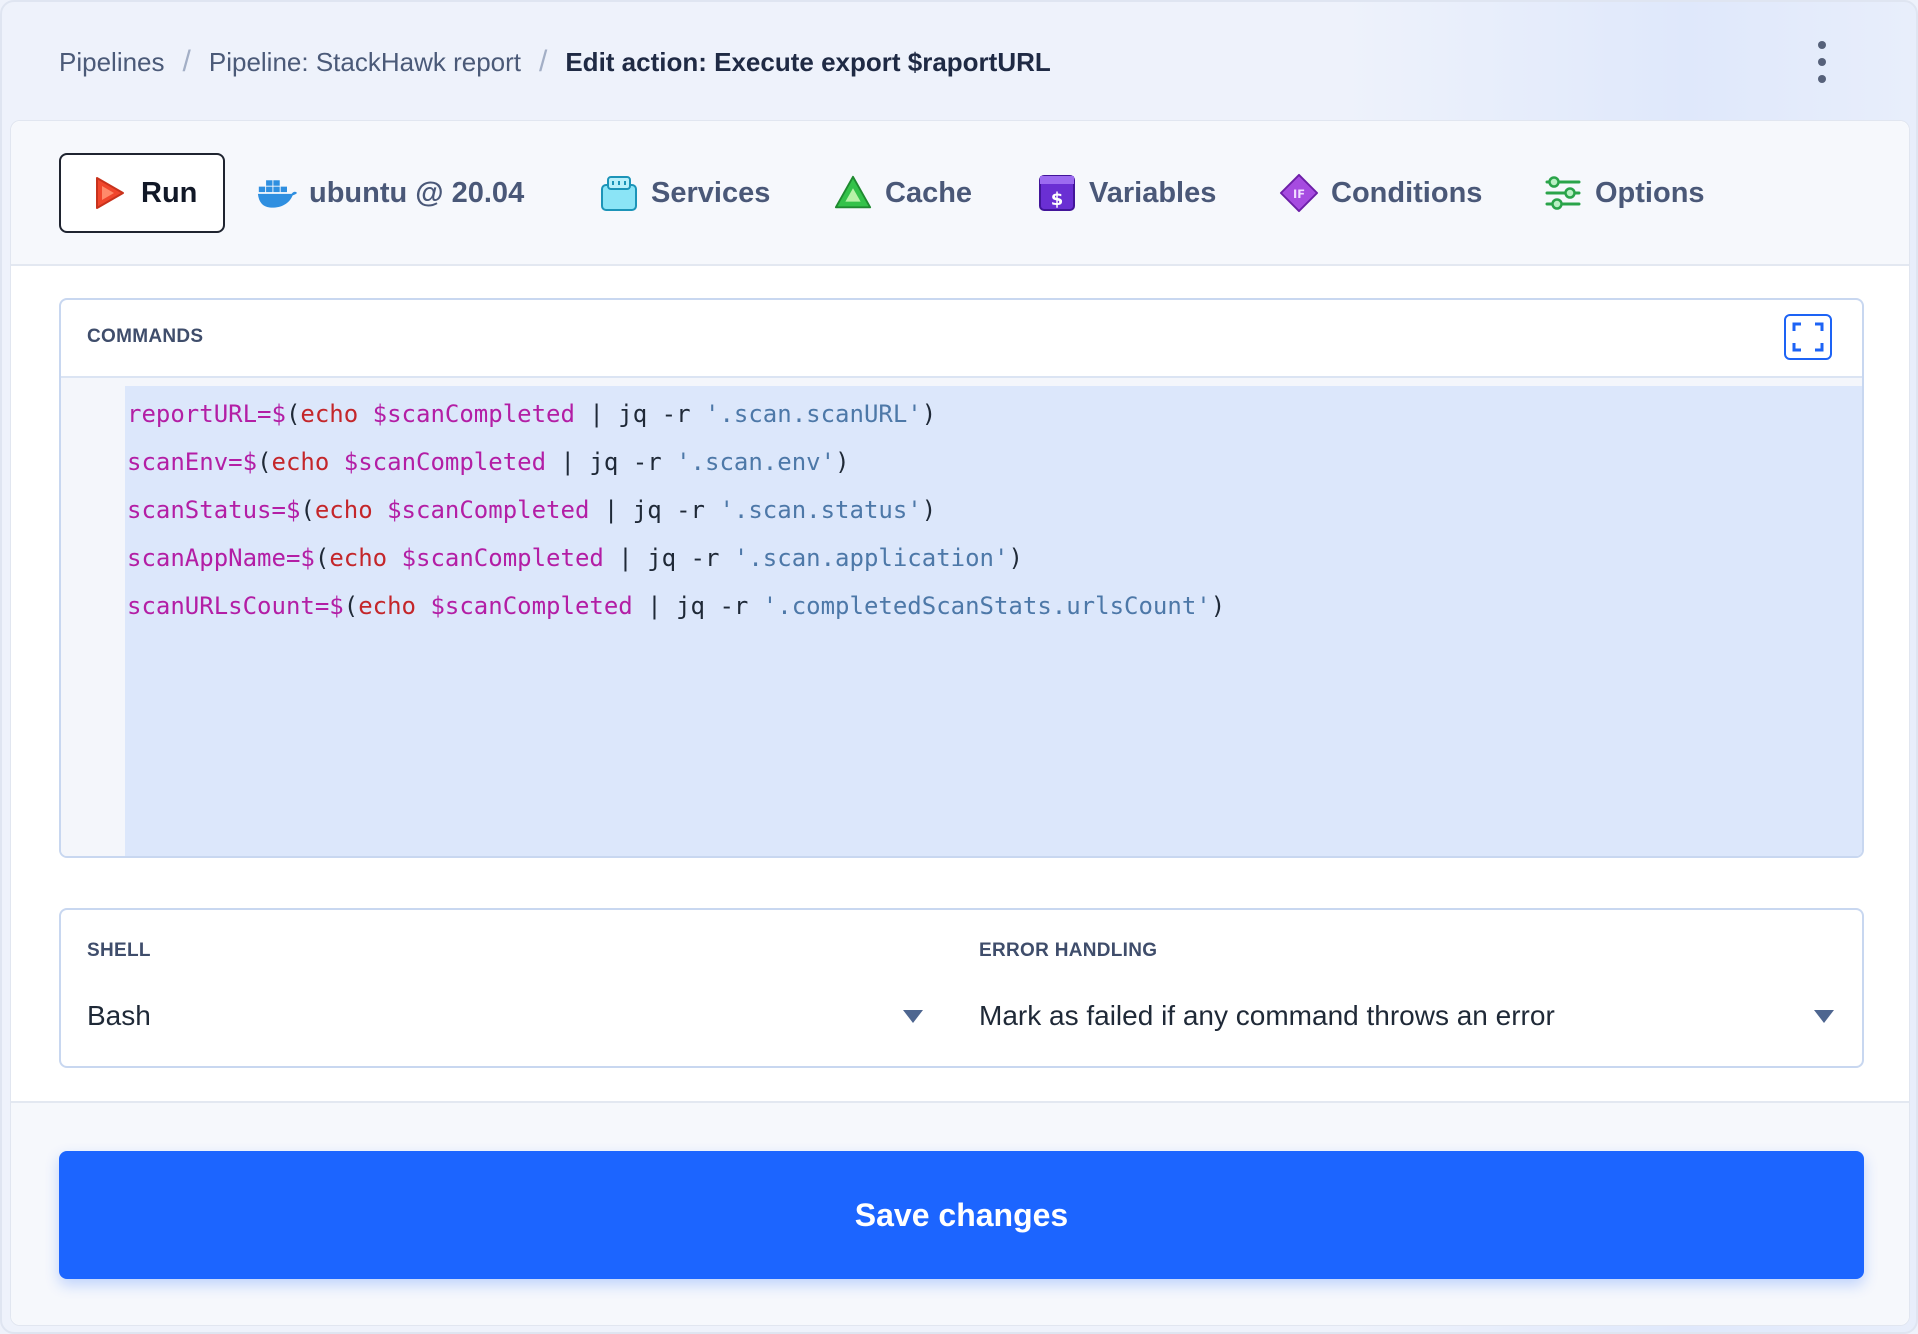  I want to click on tab-image-label: ubuntu @ 20.04, so click(417, 192).